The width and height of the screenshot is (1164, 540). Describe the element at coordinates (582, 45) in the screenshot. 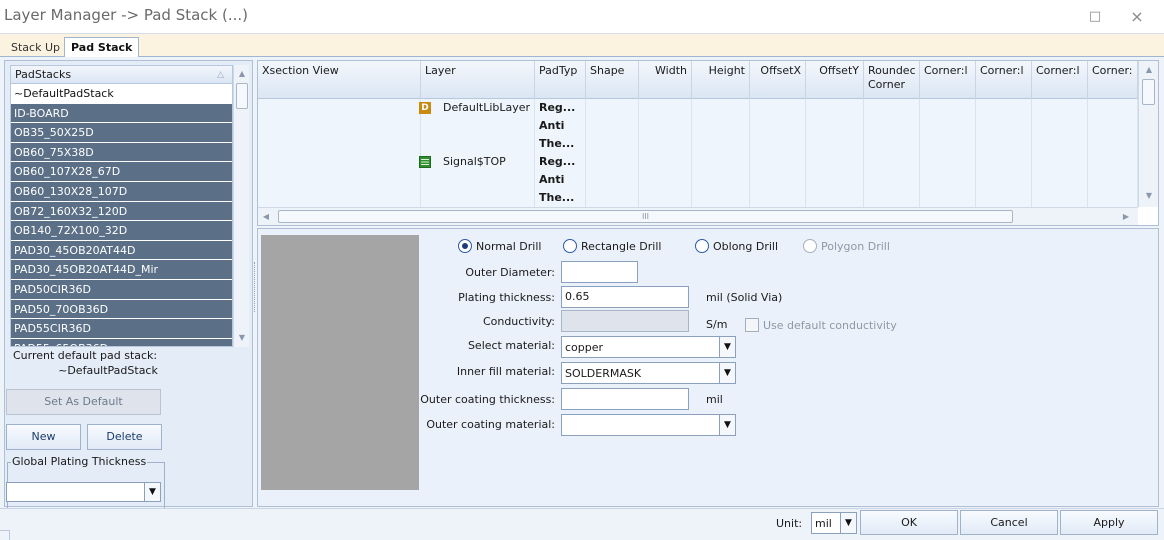

I see `tab-strip: Stack Up Pad Stack` at that location.